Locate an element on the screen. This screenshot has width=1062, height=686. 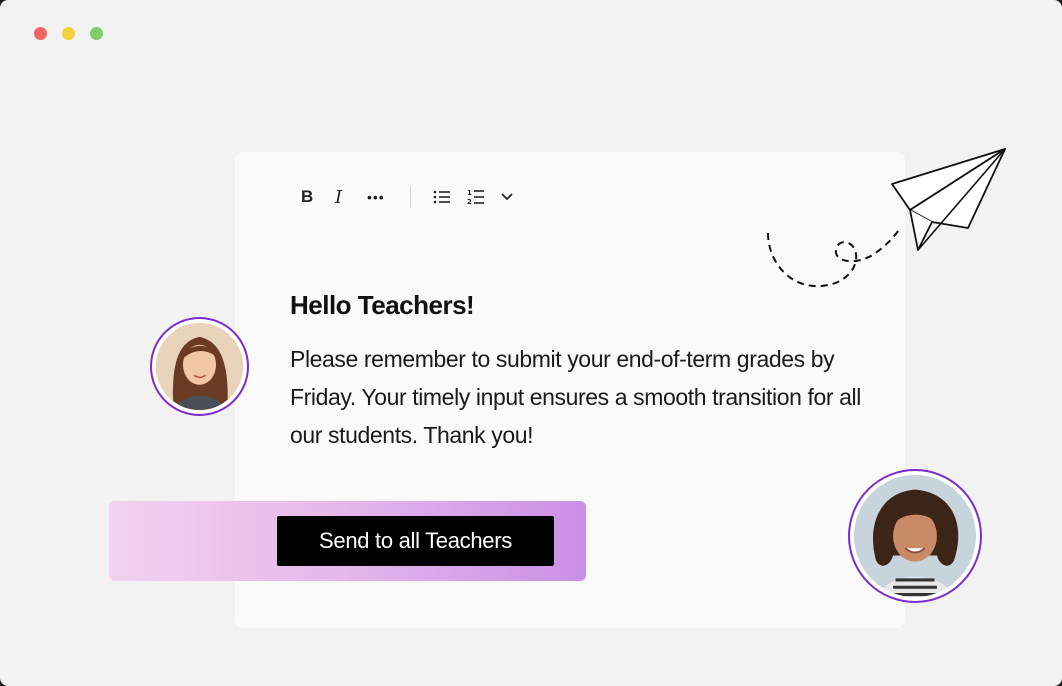
bold-button: B is located at coordinates (307, 197).